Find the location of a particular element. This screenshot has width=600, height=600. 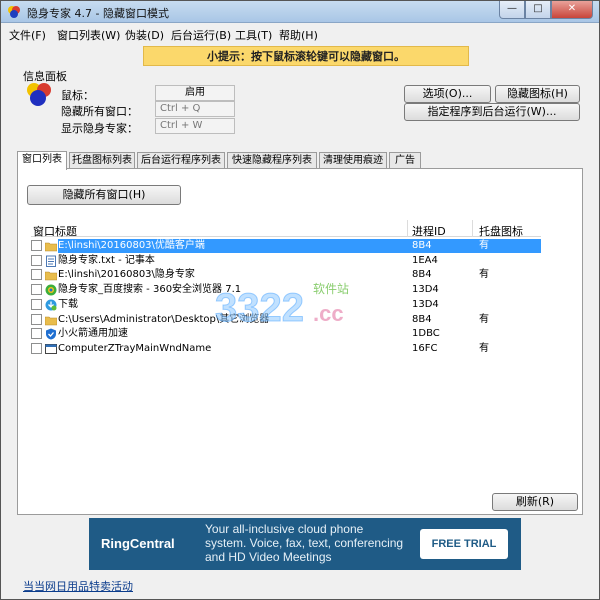

table-row: 隐身专家_百度搜索 - 360安全浏览器 7.1 13D4 is located at coordinates (286, 290).